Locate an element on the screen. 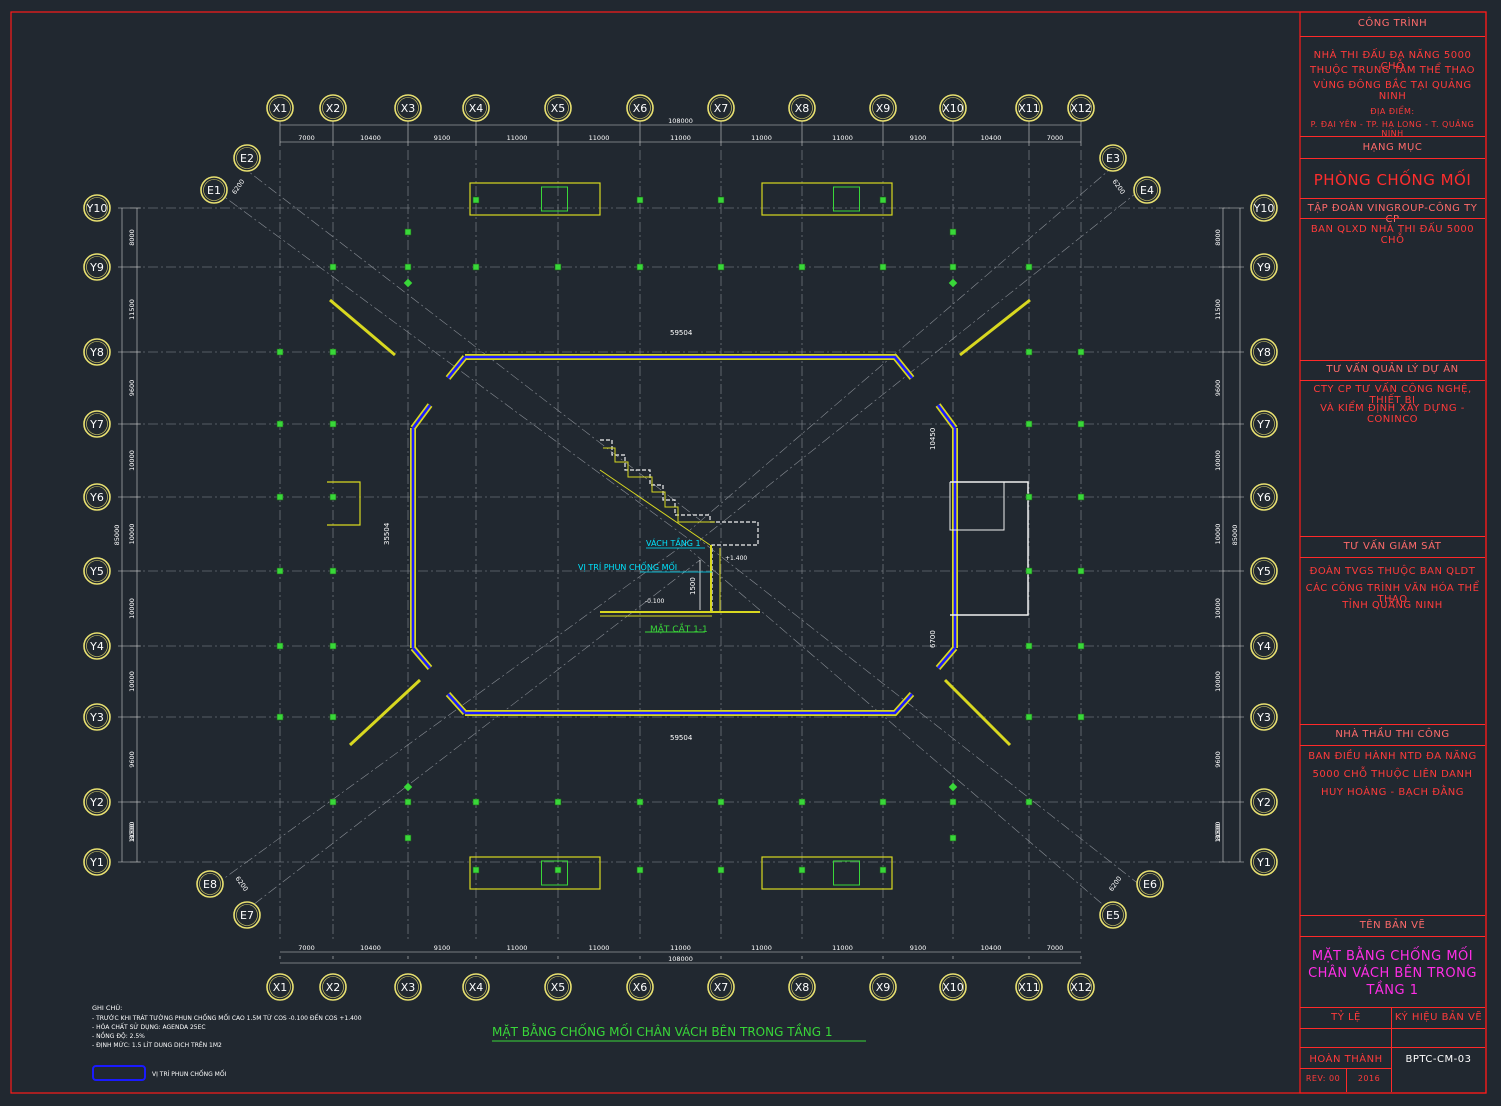 Image resolution: width=1501 pixels, height=1106 pixels. dimension-text-y: 8000 is located at coordinates (132, 832).